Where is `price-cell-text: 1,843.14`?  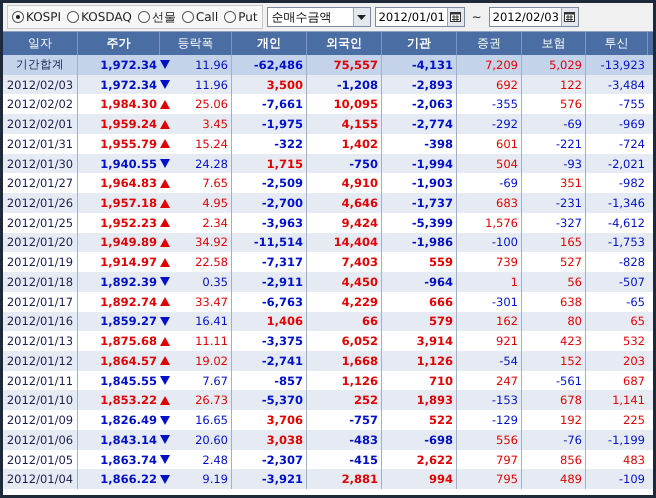
price-cell-text: 1,843.14 is located at coordinates (128, 440).